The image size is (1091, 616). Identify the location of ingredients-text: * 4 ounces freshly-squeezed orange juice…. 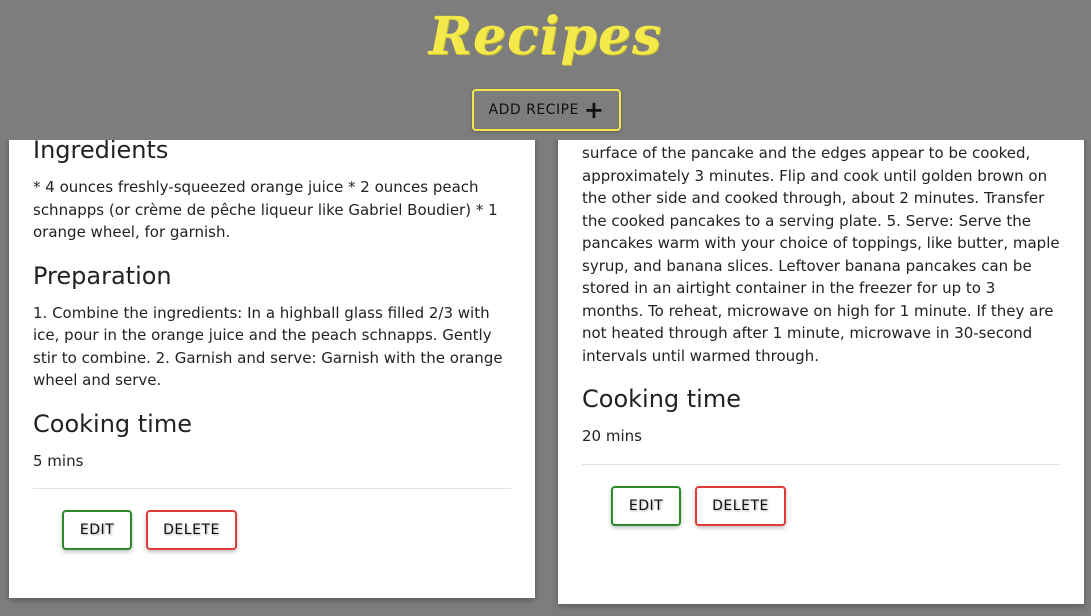
(265, 209).